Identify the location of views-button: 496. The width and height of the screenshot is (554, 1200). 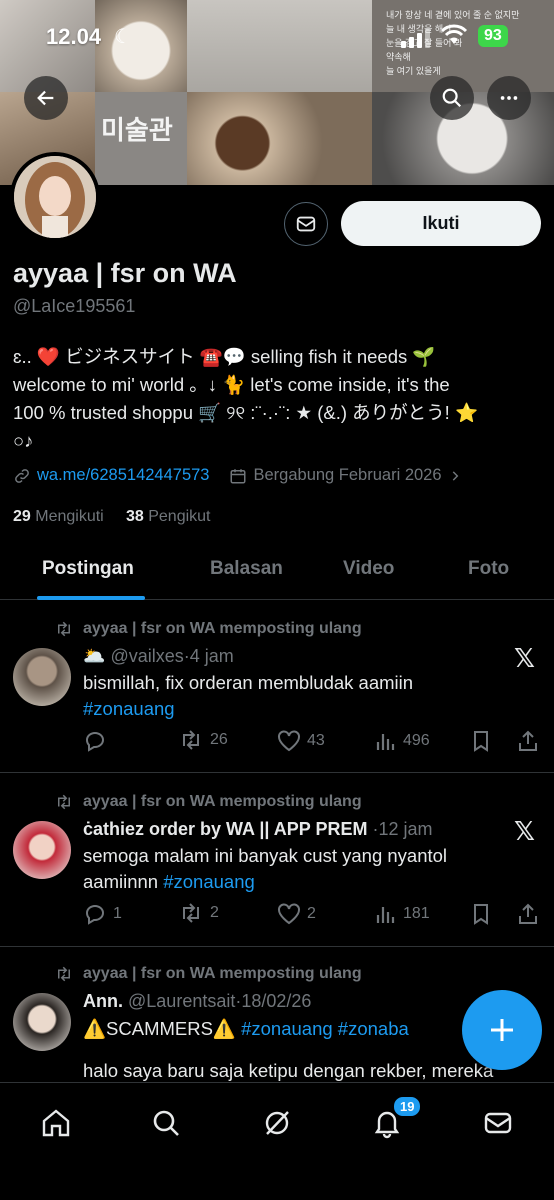
(402, 741).